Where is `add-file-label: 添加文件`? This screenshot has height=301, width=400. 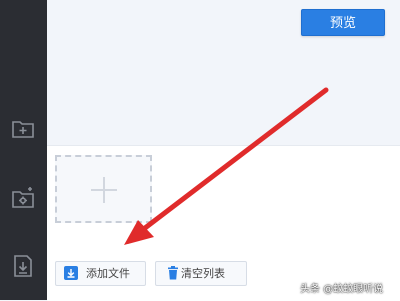
add-file-label: 添加文件 is located at coordinates (108, 273).